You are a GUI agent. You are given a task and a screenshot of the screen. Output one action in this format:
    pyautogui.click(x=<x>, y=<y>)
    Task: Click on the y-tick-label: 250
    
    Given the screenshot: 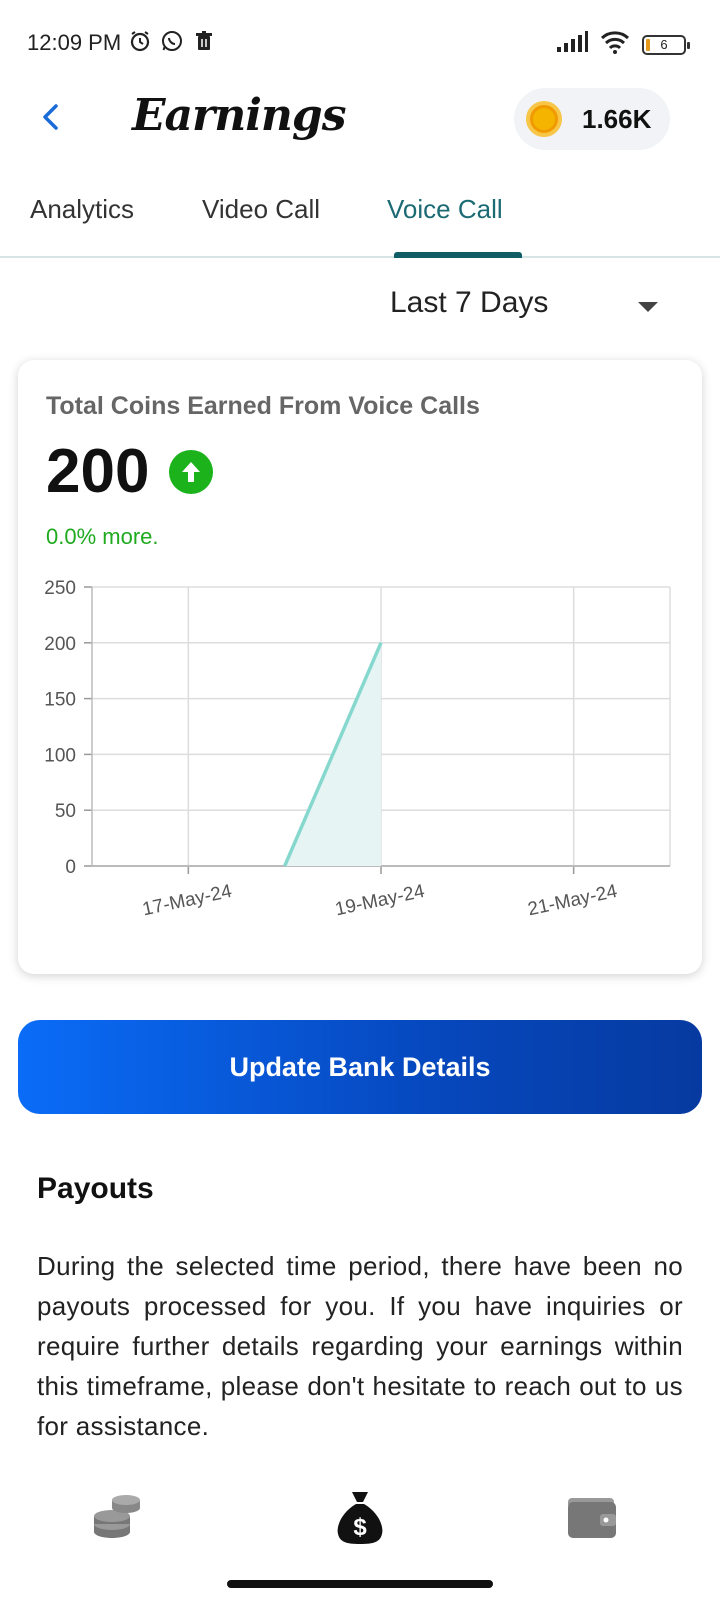 What is the action you would take?
    pyautogui.click(x=60, y=588)
    